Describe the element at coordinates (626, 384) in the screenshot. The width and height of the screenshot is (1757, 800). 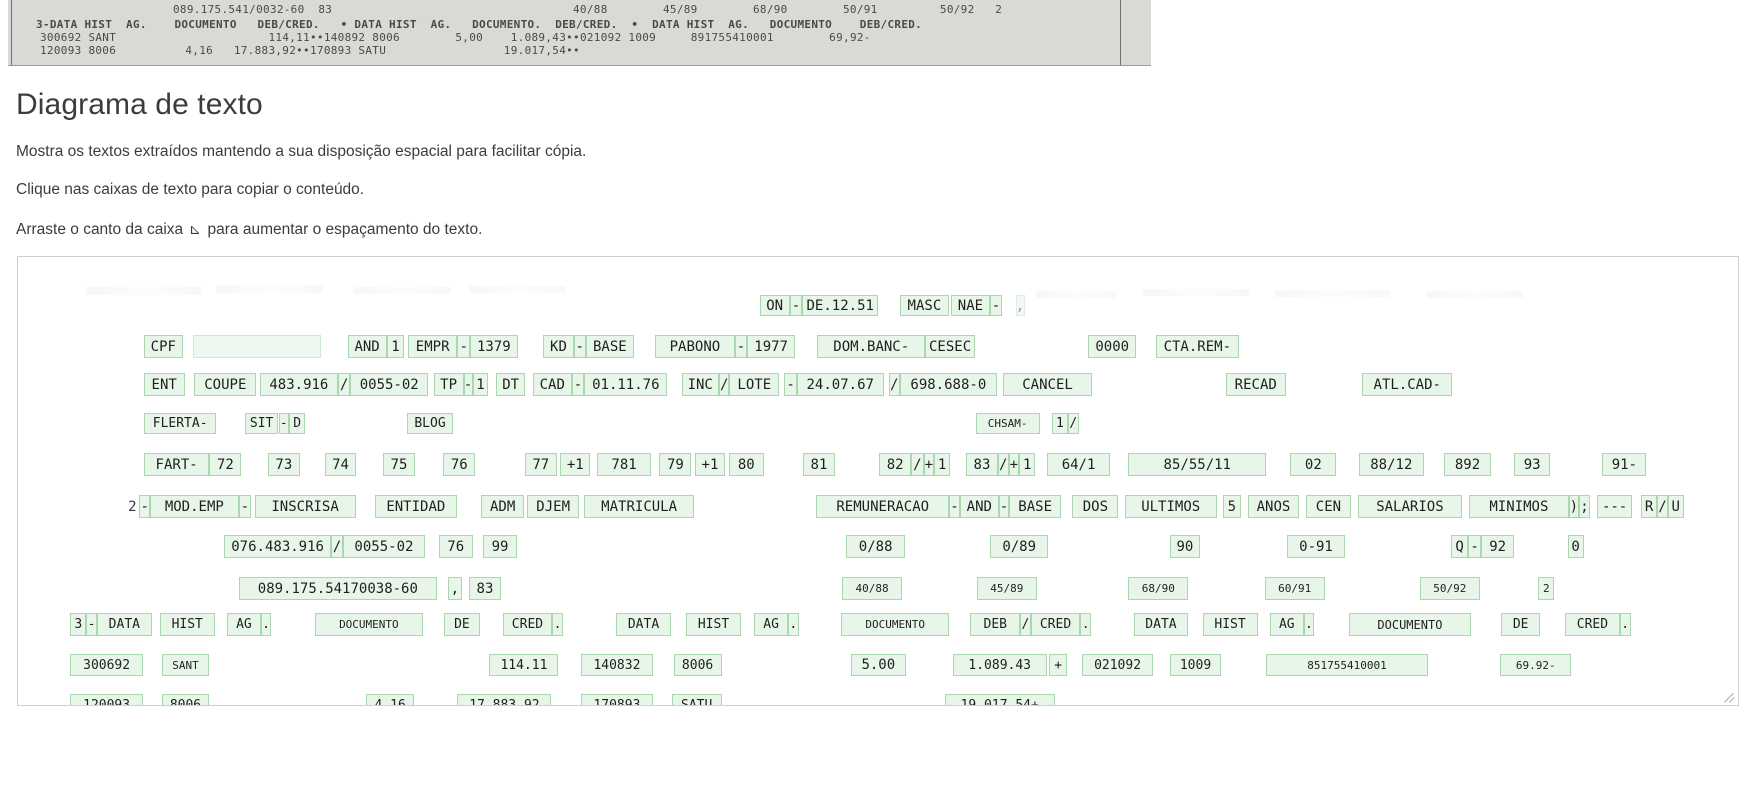
I see `text-token: 01.11.76` at that location.